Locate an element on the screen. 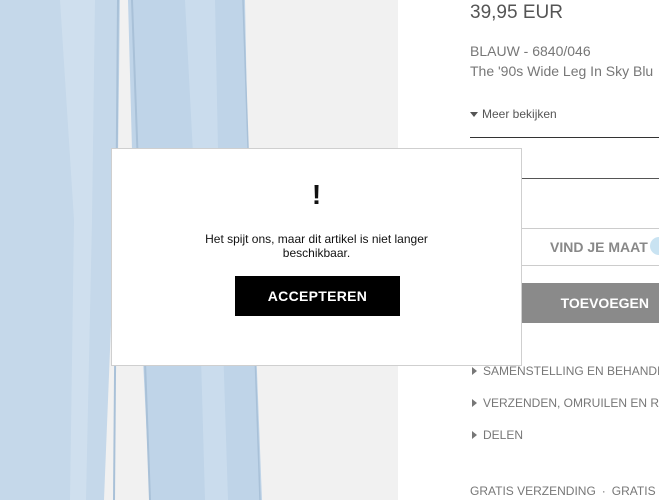 Image resolution: width=659 pixels, height=500 pixels. more-details-label: Meer bekijken is located at coordinates (519, 114).